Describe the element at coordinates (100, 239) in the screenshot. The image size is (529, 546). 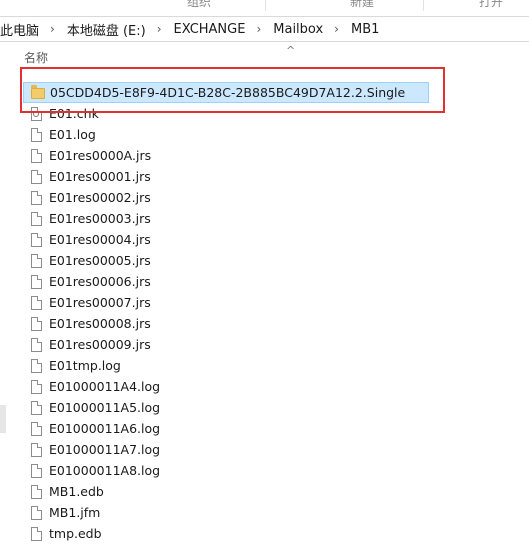
I see `list-item-label: E01res00004.jrs` at that location.